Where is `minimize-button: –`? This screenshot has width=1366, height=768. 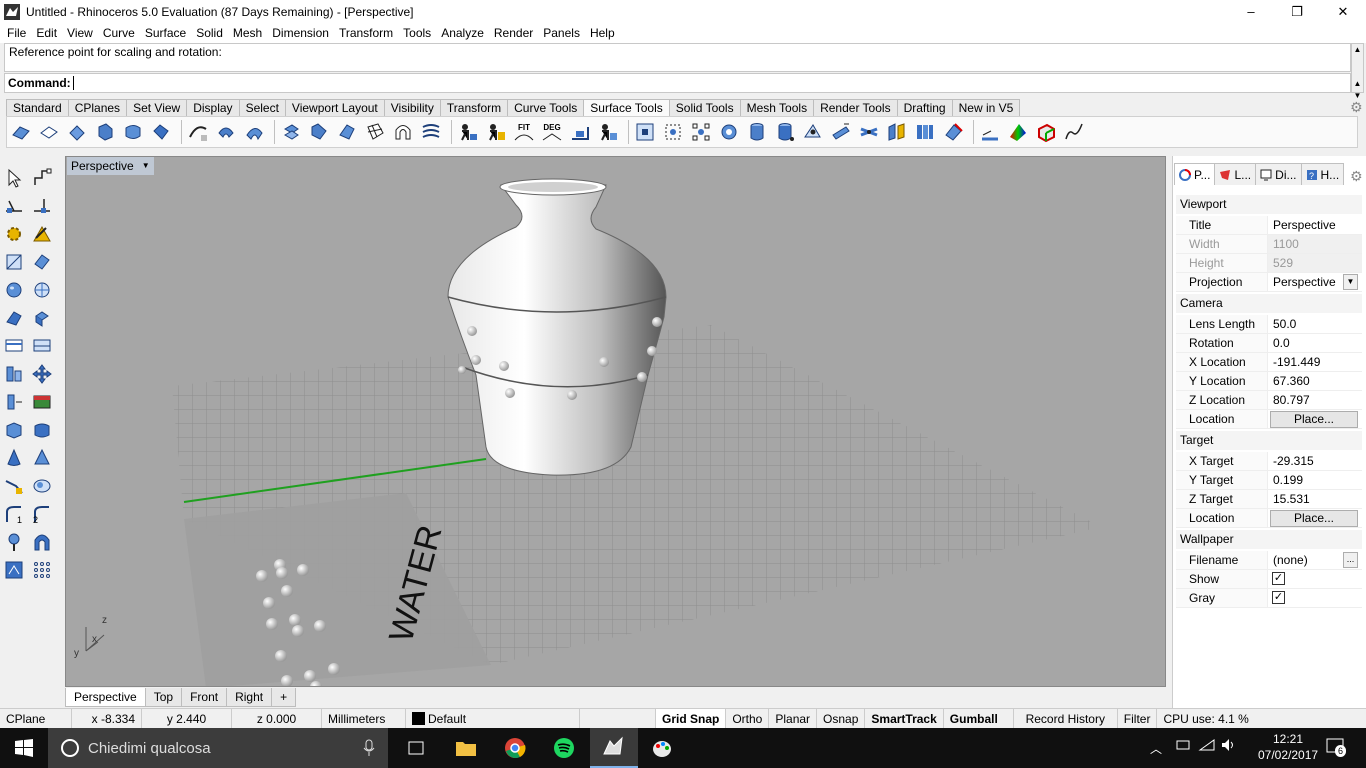
minimize-button: – is located at coordinates (1251, 11).